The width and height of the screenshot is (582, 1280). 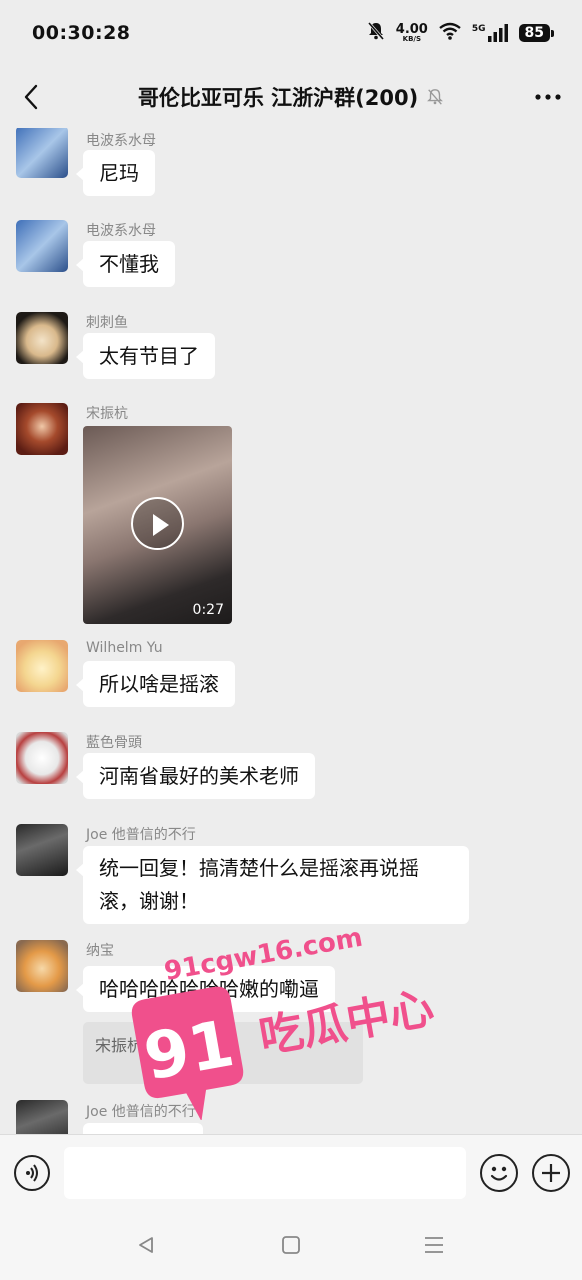 I want to click on sender-name: 藍色骨頭, so click(x=114, y=743).